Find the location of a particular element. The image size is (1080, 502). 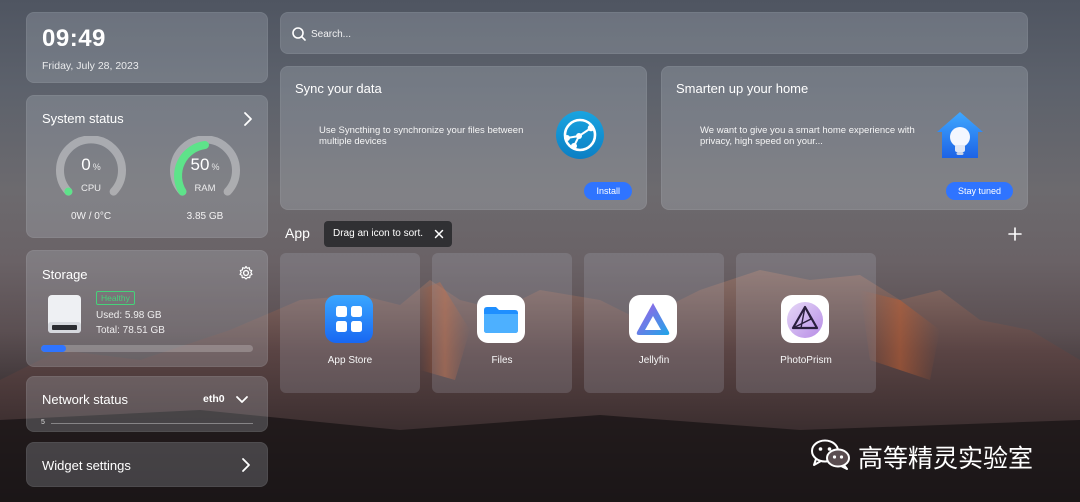

widget-settings-button: Widget settings is located at coordinates (147, 464).